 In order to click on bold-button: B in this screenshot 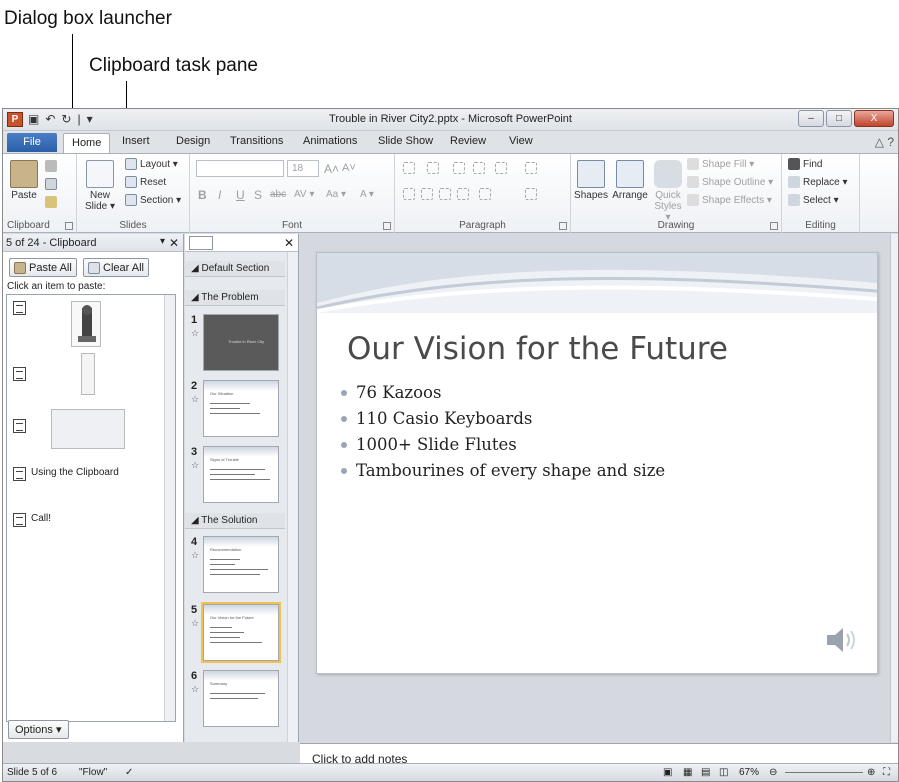, I will do `click(202, 195)`.